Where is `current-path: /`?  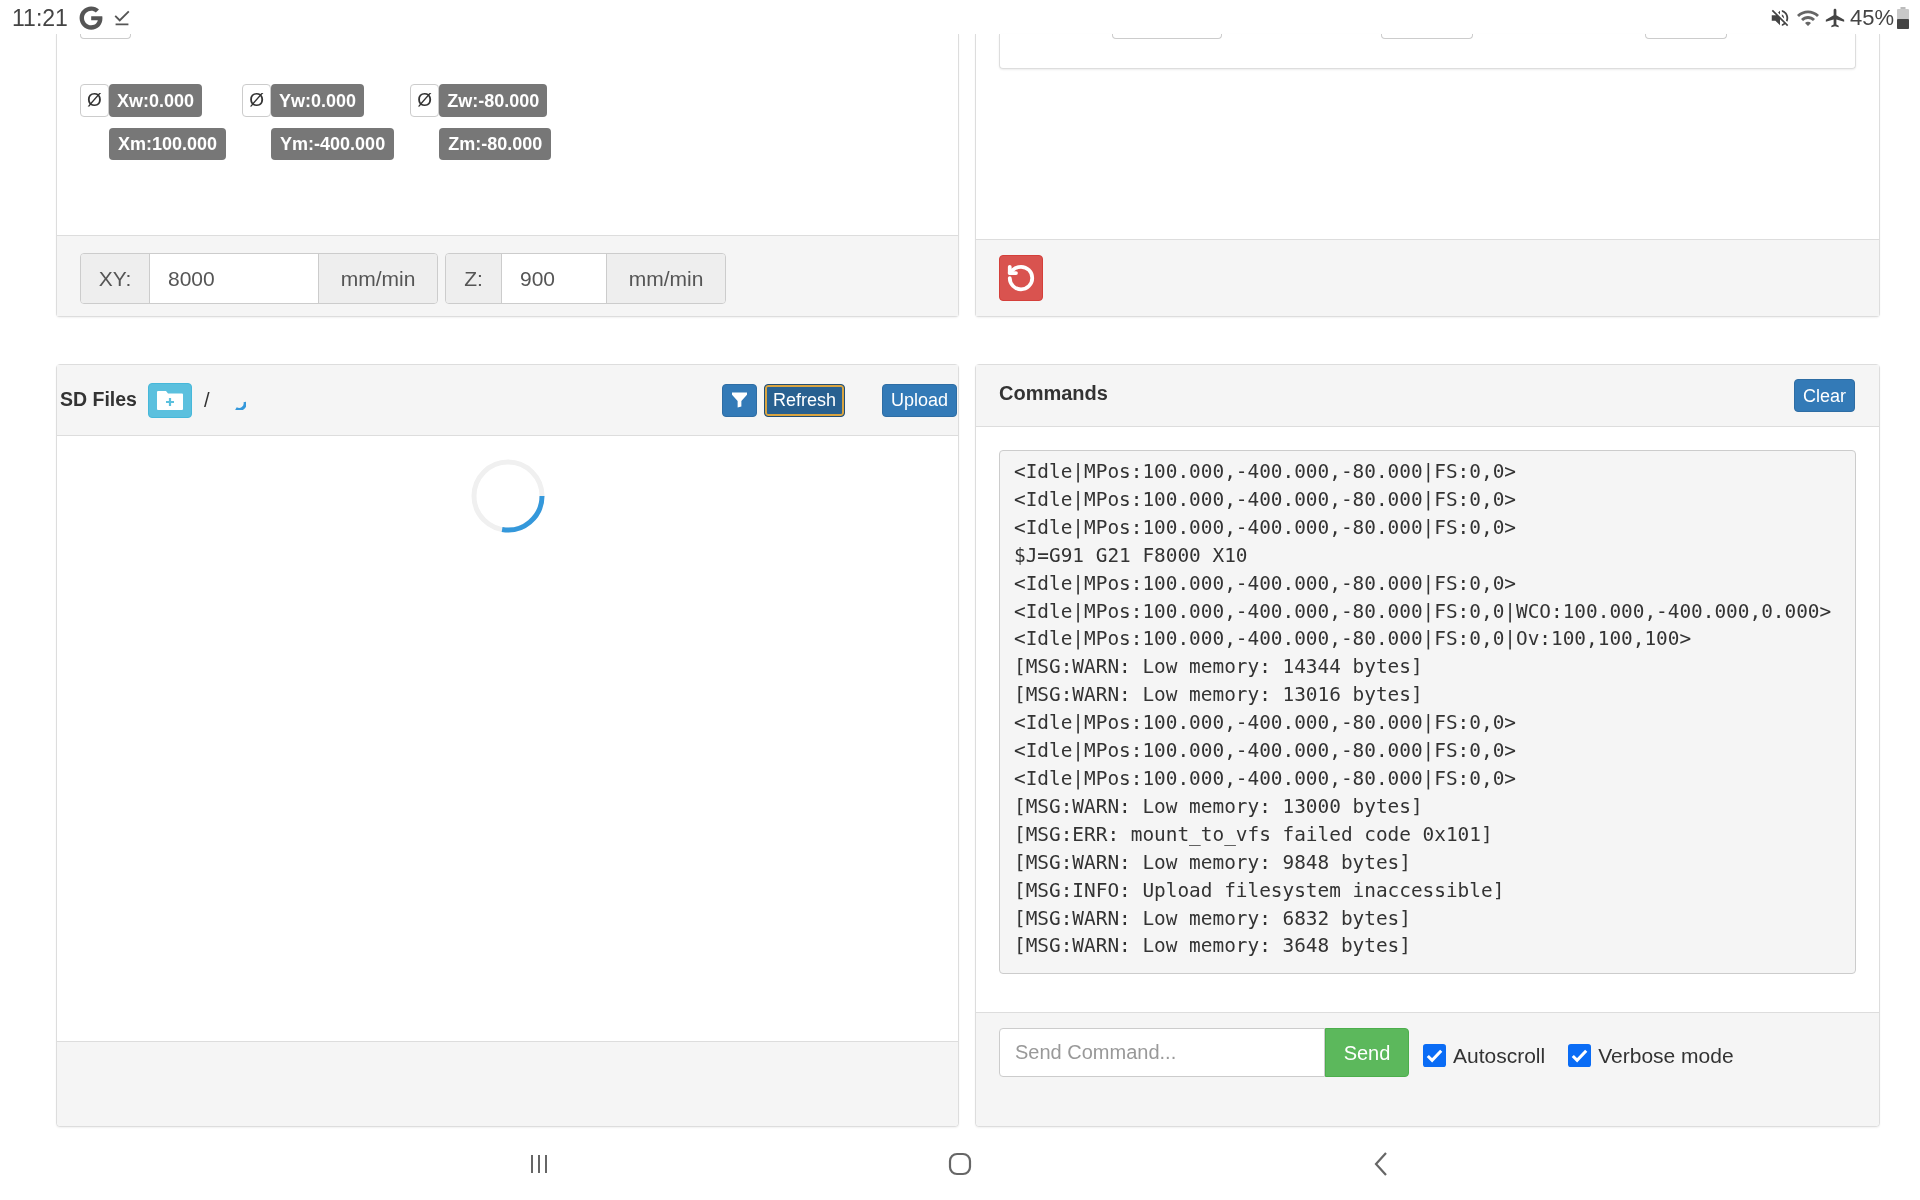 current-path: / is located at coordinates (206, 400).